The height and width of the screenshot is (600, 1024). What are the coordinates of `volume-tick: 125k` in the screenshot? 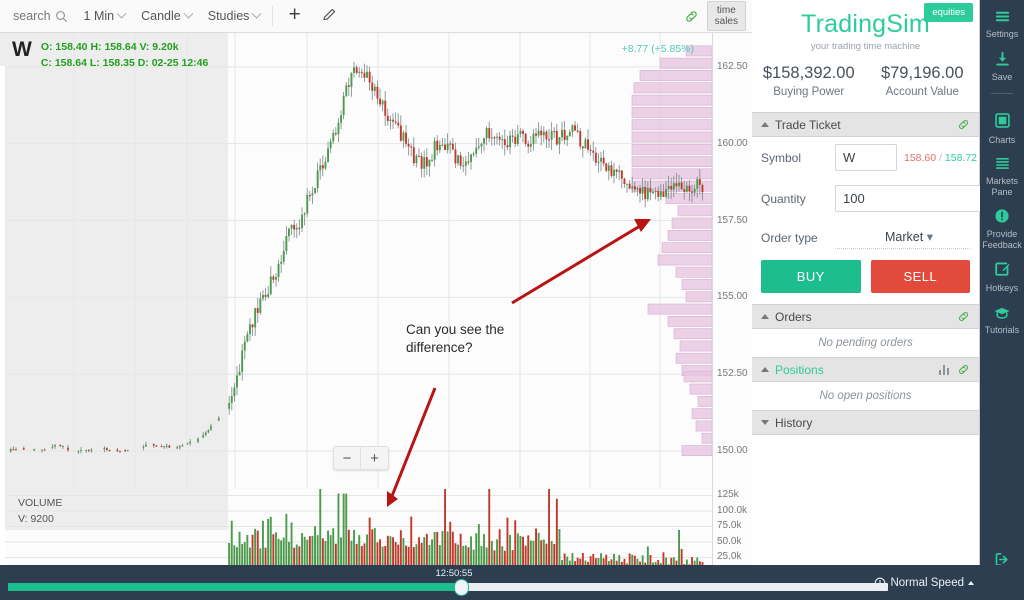 It's located at (728, 495).